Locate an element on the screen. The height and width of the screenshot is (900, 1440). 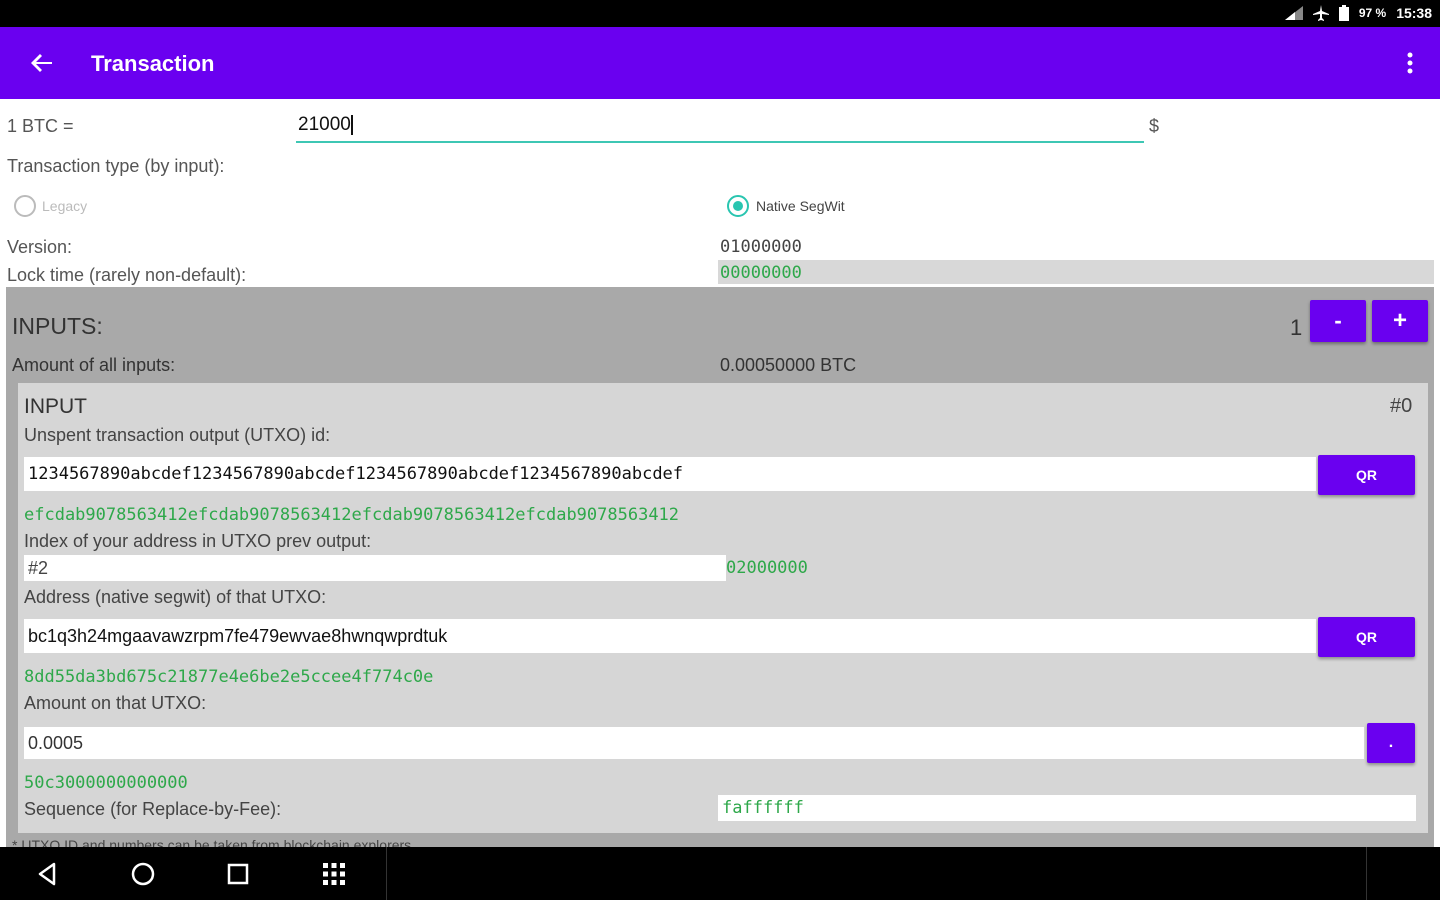
radio-segwit-circle is located at coordinates (738, 206).